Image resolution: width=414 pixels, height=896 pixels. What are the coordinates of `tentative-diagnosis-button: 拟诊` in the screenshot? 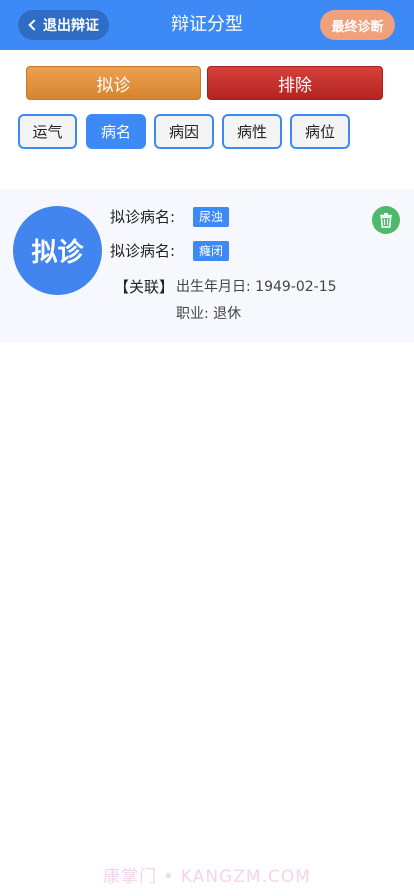 It's located at (113, 83).